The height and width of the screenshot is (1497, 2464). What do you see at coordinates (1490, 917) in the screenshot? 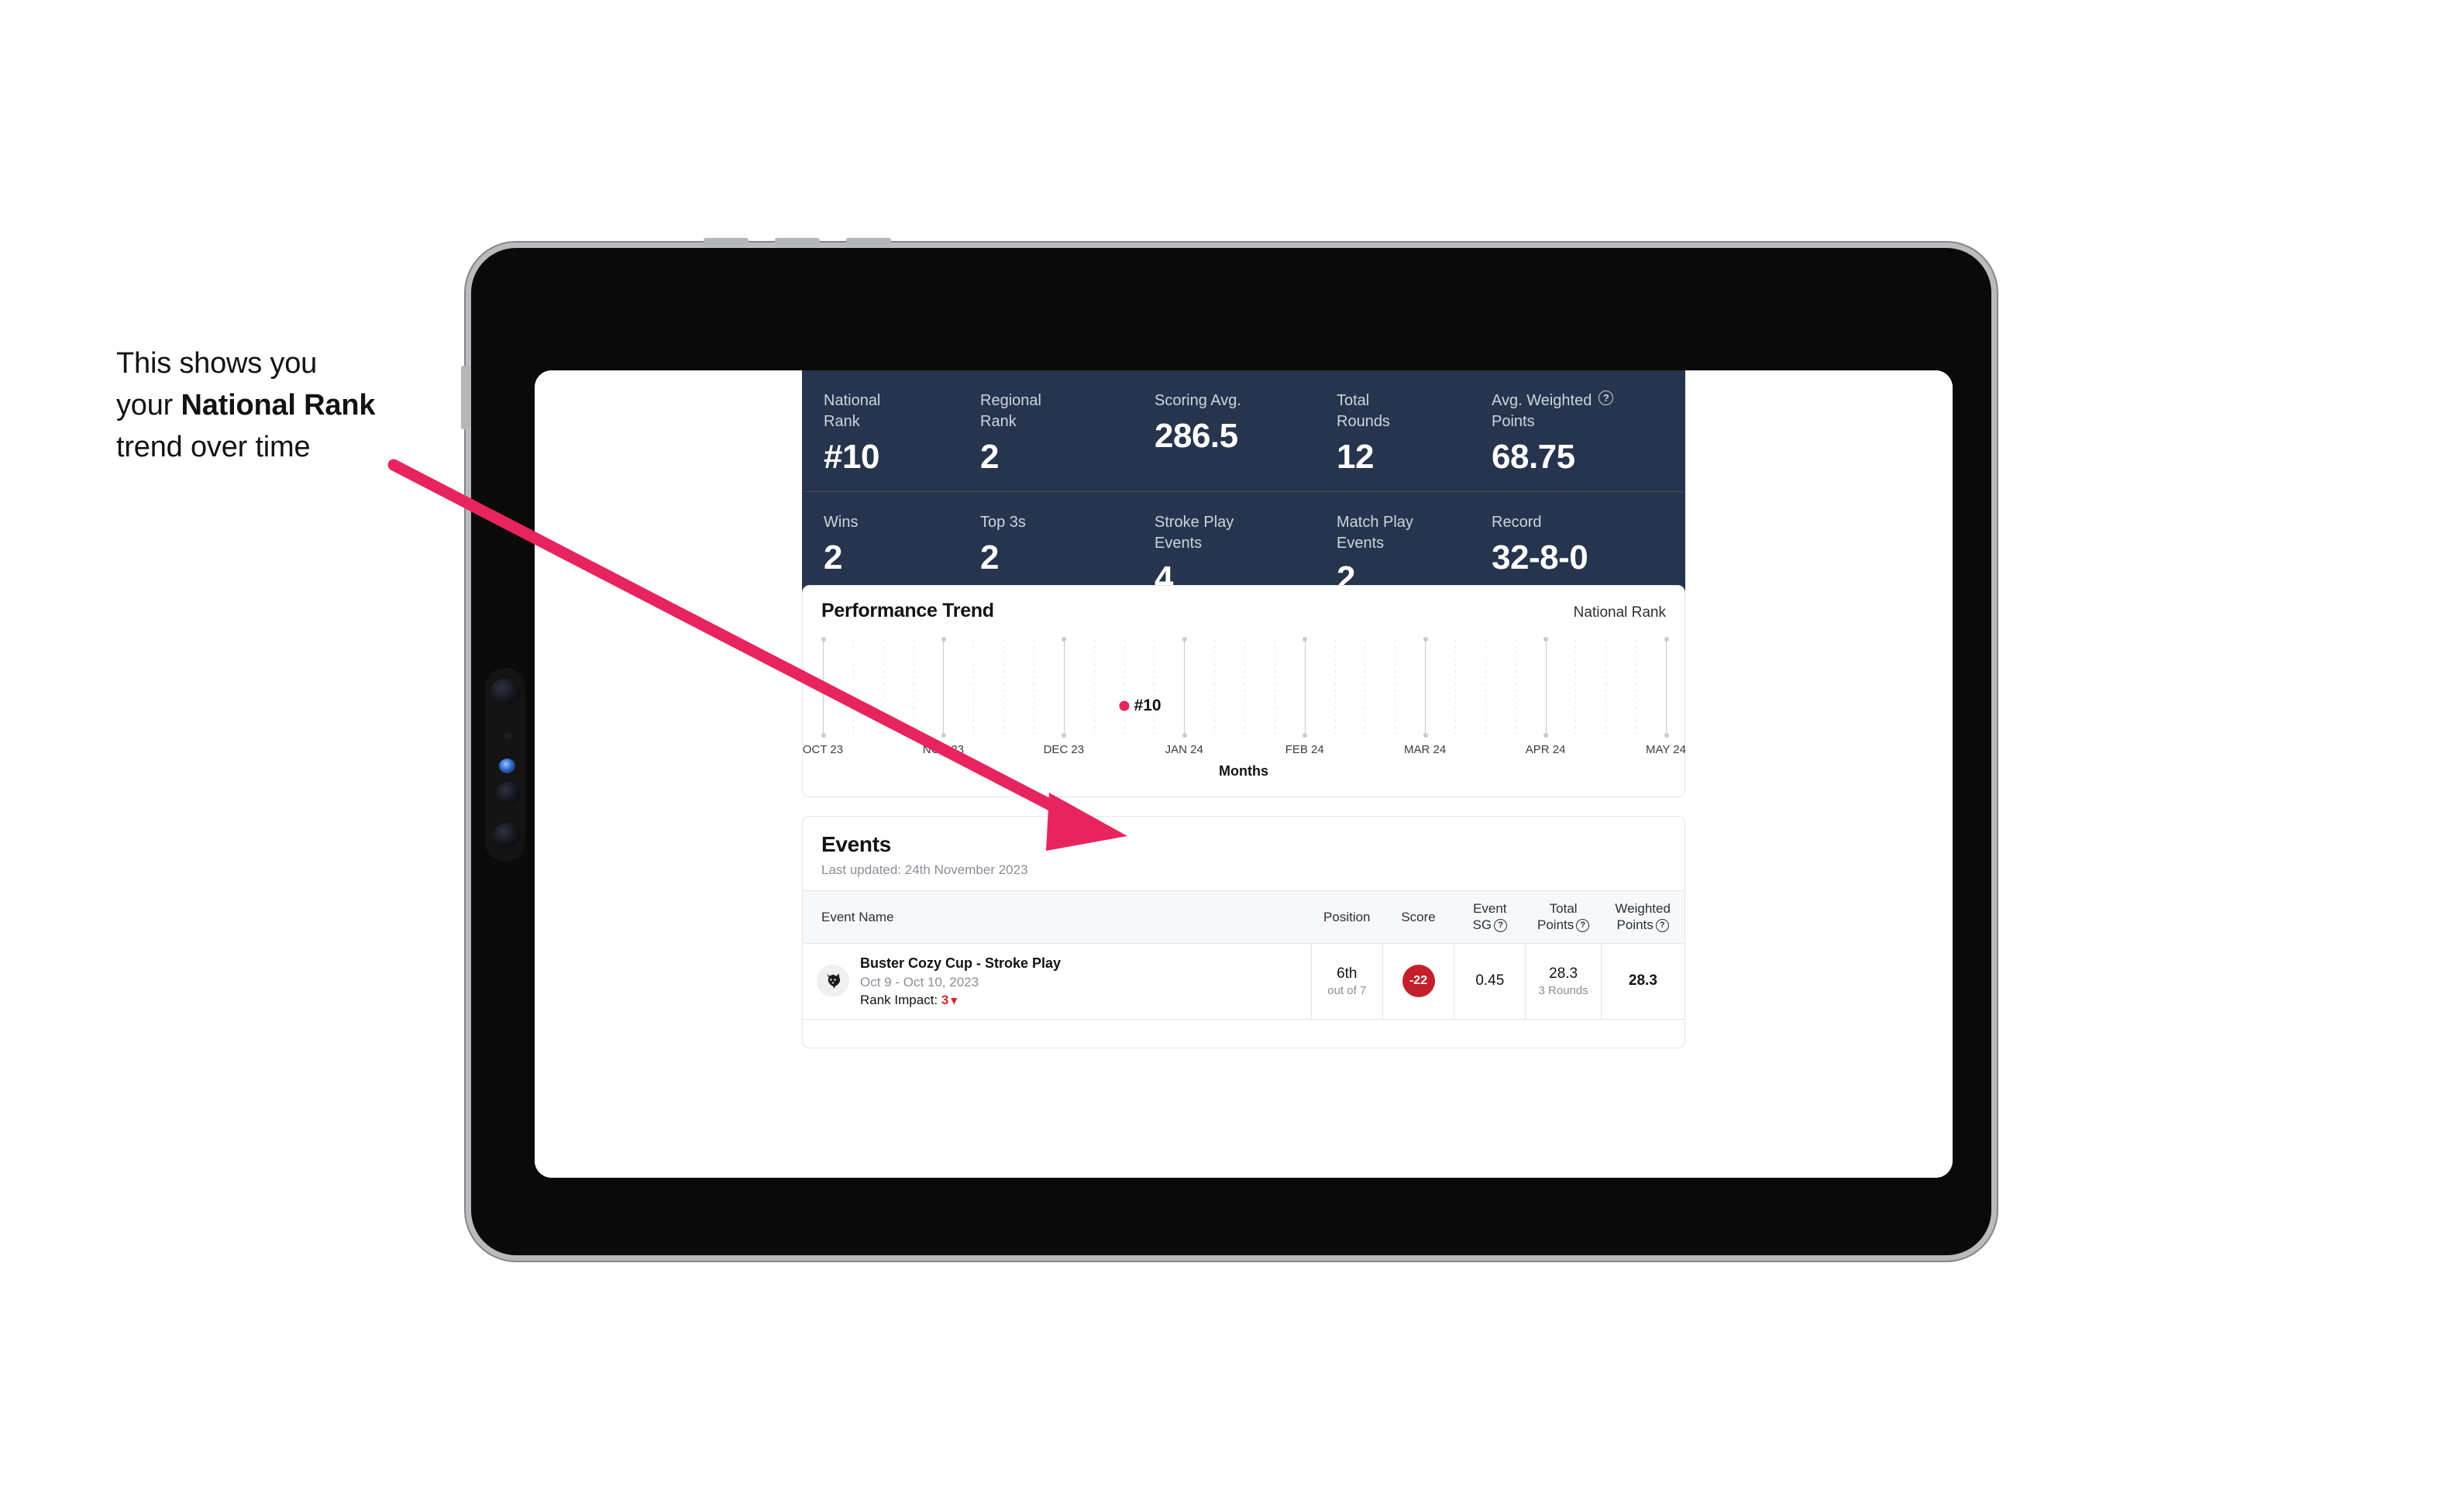
I see `column-header-event-sg: Event SG?` at bounding box center [1490, 917].